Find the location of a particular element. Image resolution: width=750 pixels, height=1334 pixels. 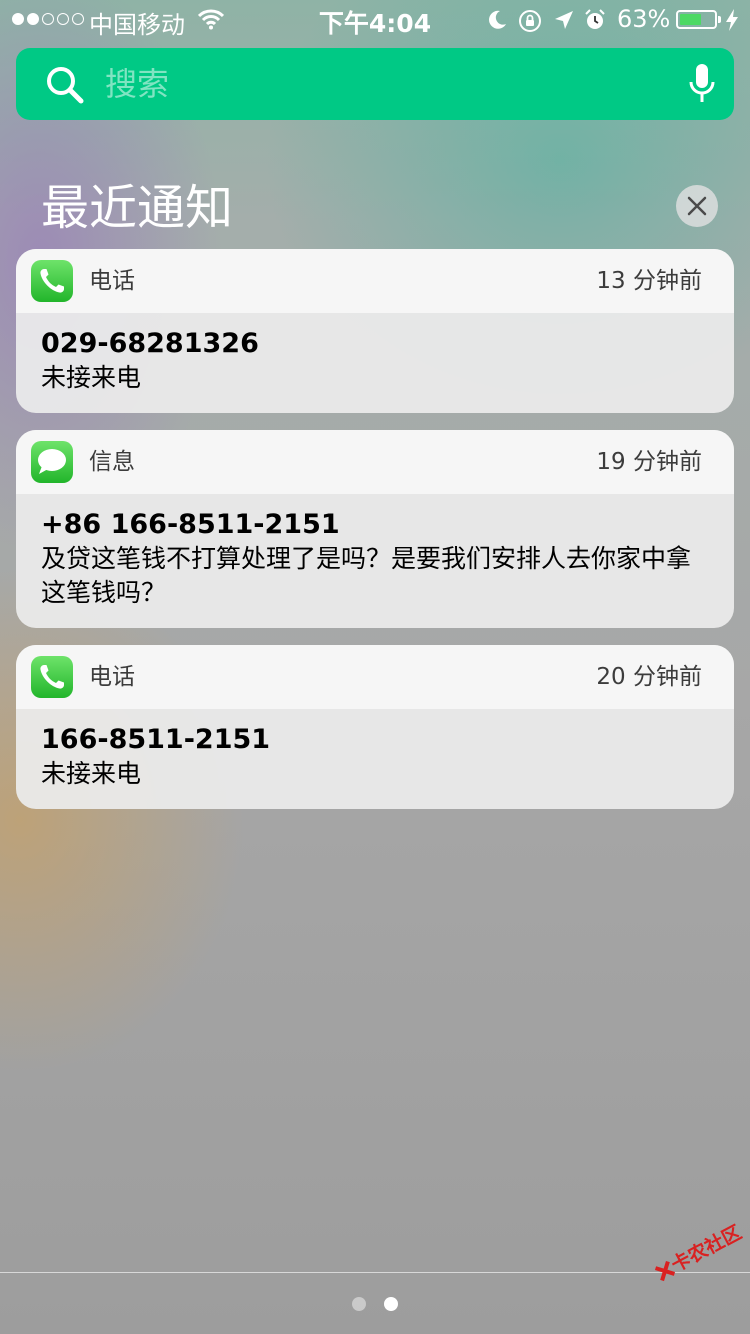

watermark-text: 卡农社区 is located at coordinates (706, 1249).